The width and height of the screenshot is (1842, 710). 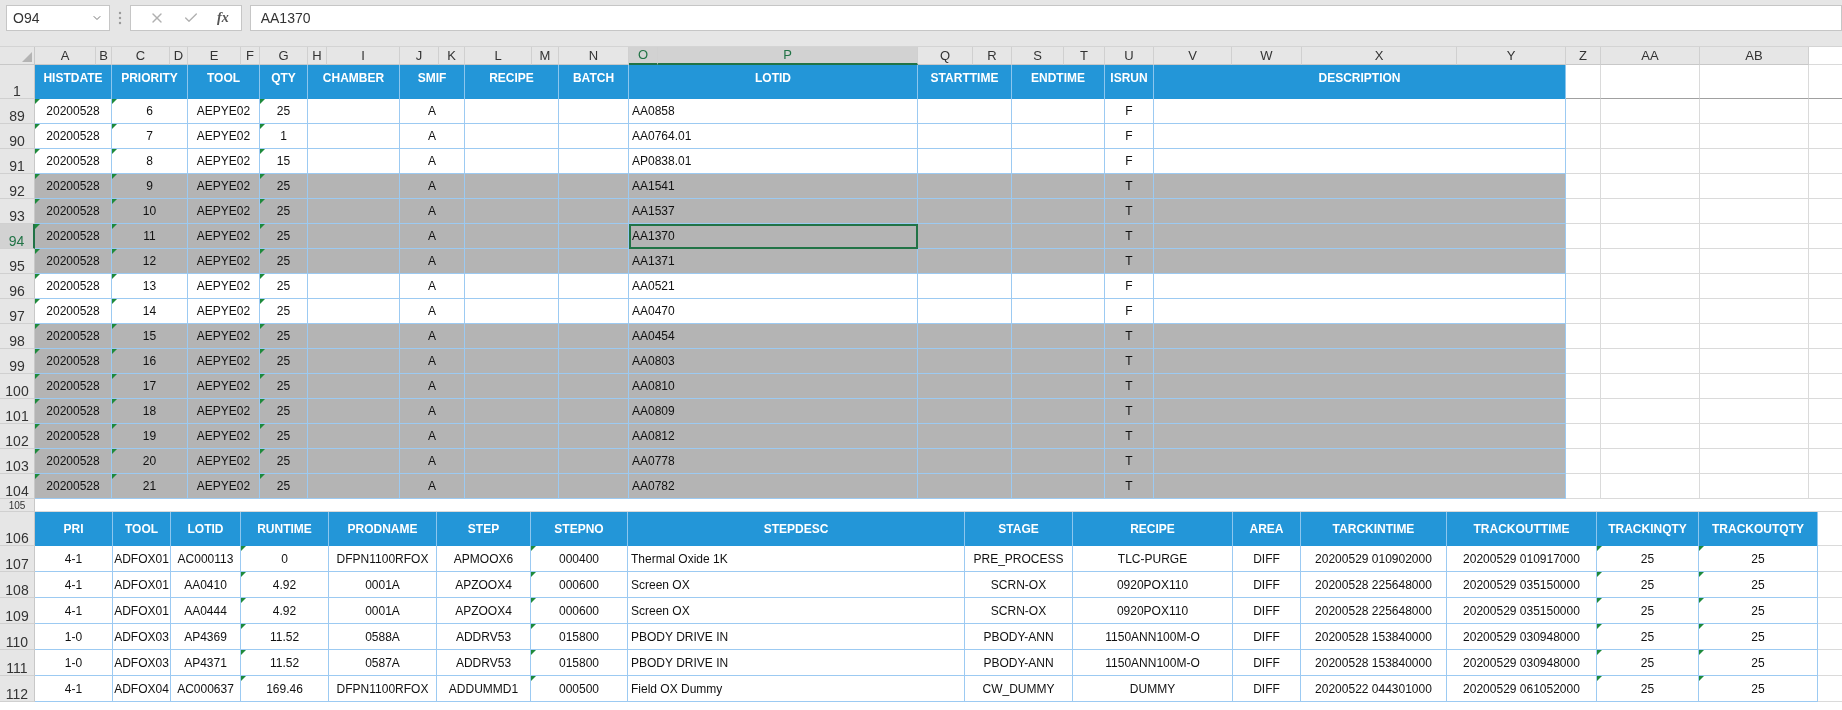 I want to click on table-cell: AA1370, so click(x=773, y=236).